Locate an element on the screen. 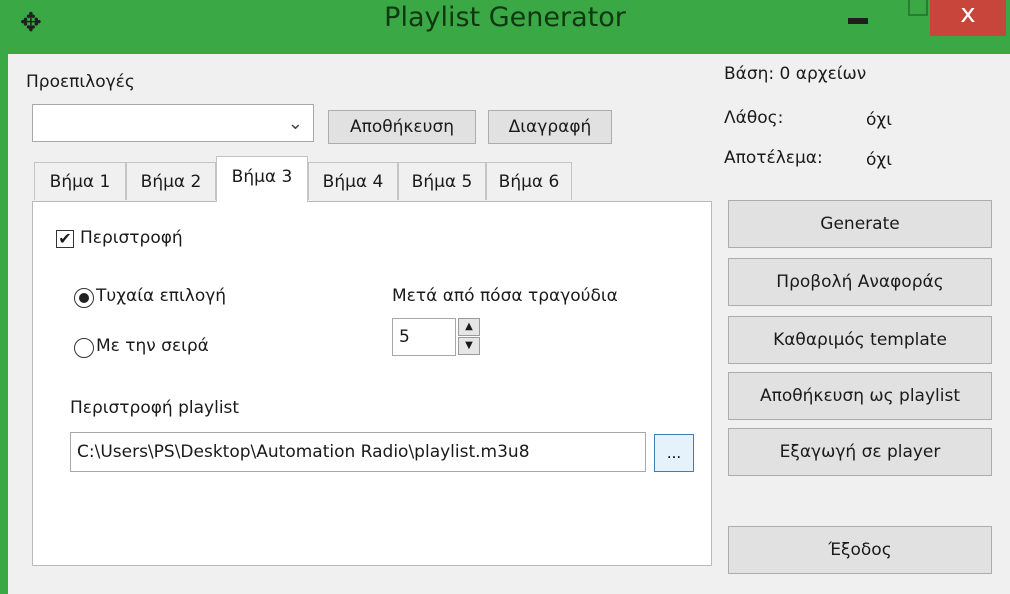  spin-up-icon: ▲ is located at coordinates (469, 327).